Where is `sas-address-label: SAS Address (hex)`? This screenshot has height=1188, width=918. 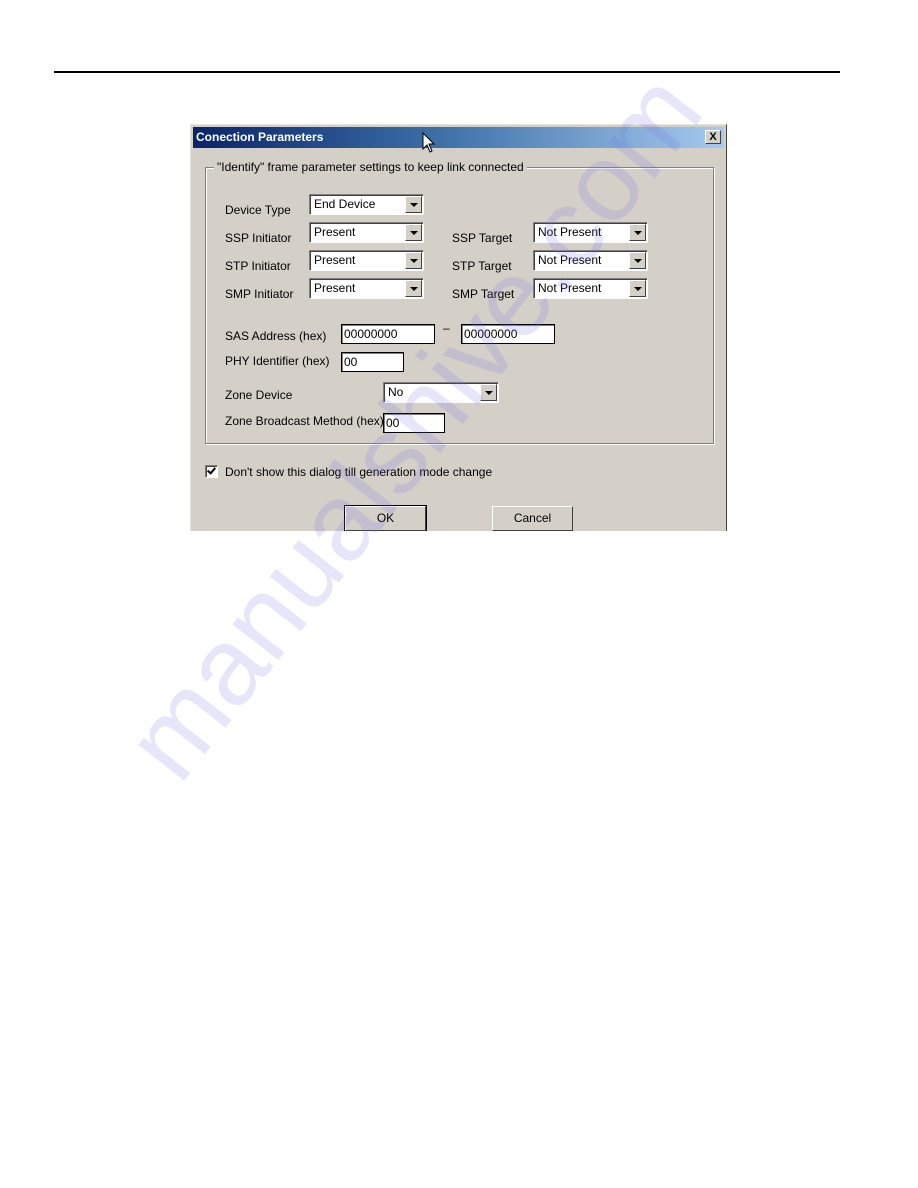
sas-address-label: SAS Address (hex) is located at coordinates (276, 336).